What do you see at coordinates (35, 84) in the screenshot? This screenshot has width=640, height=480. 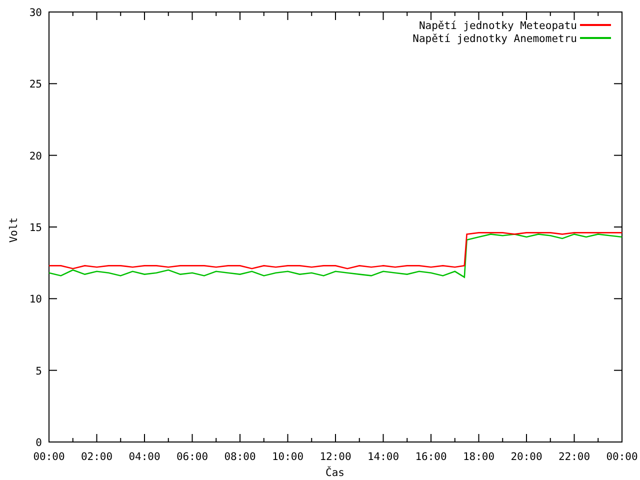 I see `y-tick-label: 25` at bounding box center [35, 84].